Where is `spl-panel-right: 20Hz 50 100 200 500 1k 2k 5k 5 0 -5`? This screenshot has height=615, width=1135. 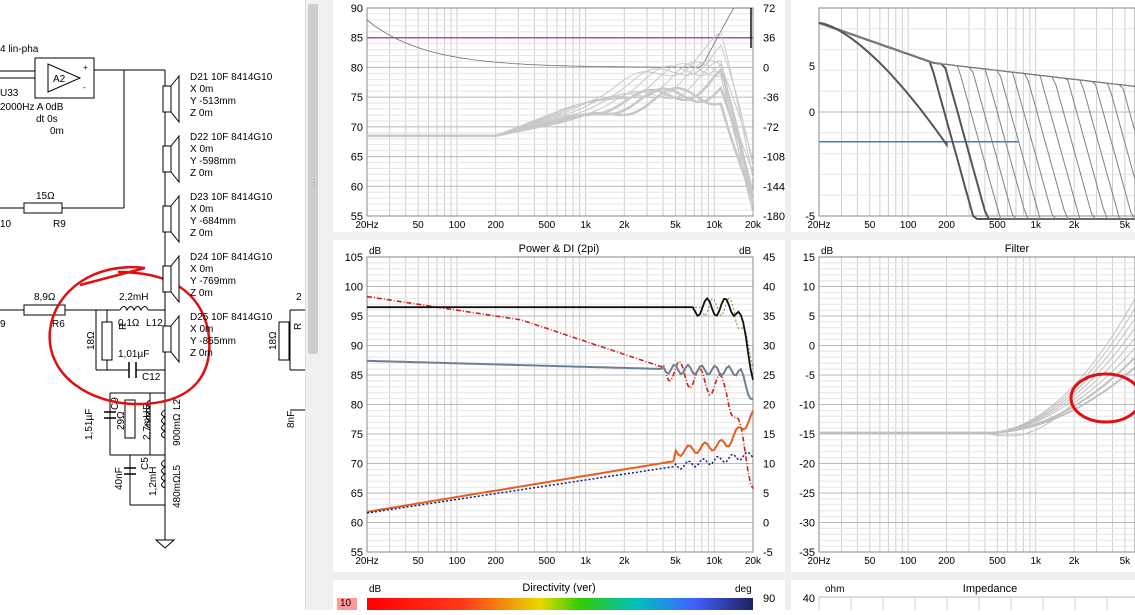 spl-panel-right: 20Hz 50 100 200 500 1k 2k 5k 5 0 -5 is located at coordinates (963, 116).